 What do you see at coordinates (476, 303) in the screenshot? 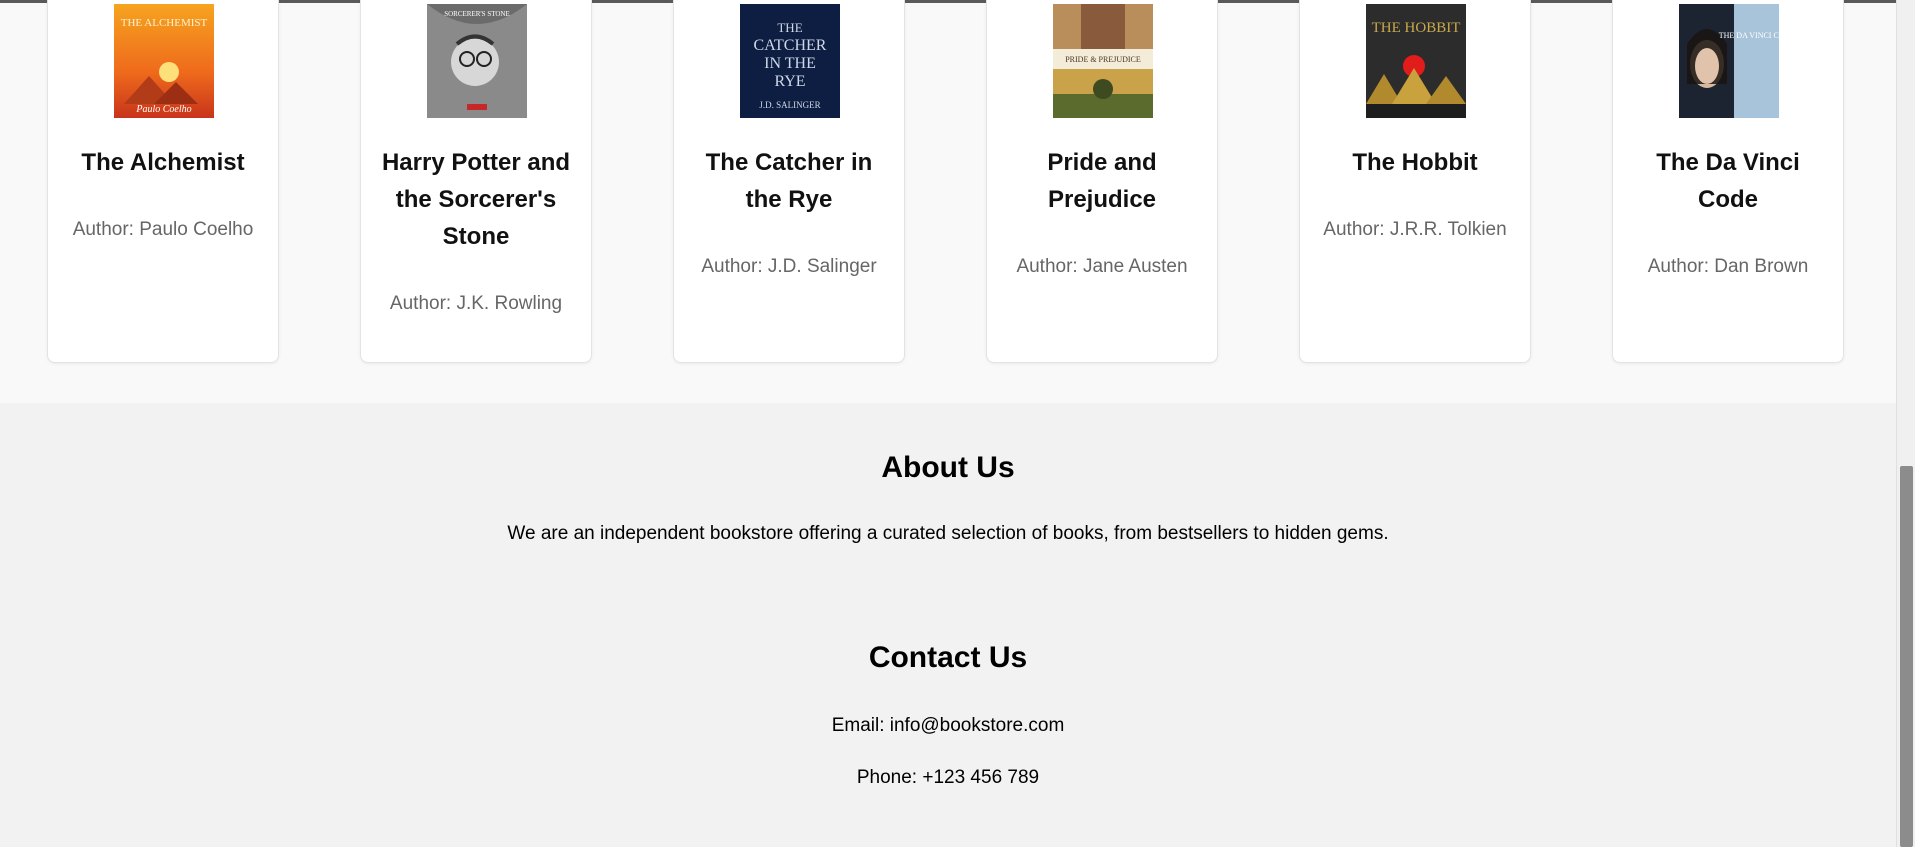
I see `book-author: Author: J.K. Rowling` at bounding box center [476, 303].